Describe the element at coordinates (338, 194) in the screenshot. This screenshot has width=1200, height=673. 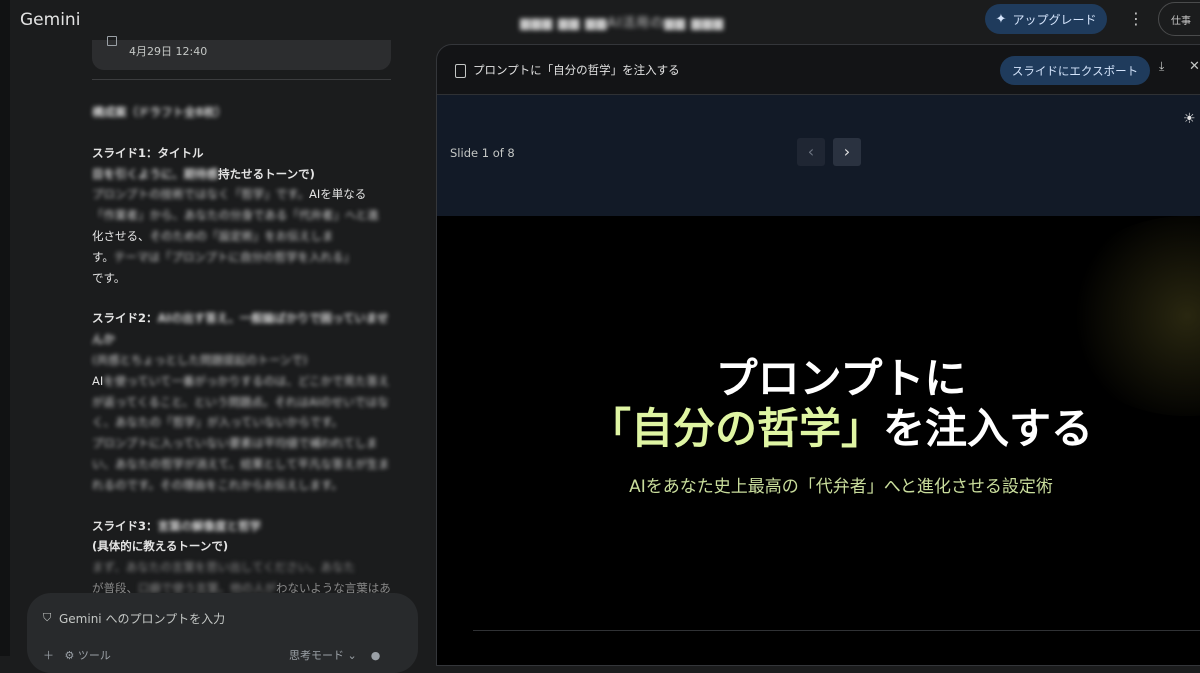
I see `slide1-line1-text: AIを単なる` at that location.